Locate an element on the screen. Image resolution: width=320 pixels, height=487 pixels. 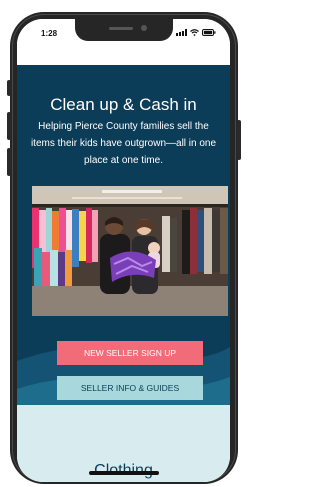
new-seller-signup-button: NEW SELLER SIGN UP is located at coordinates (130, 353).